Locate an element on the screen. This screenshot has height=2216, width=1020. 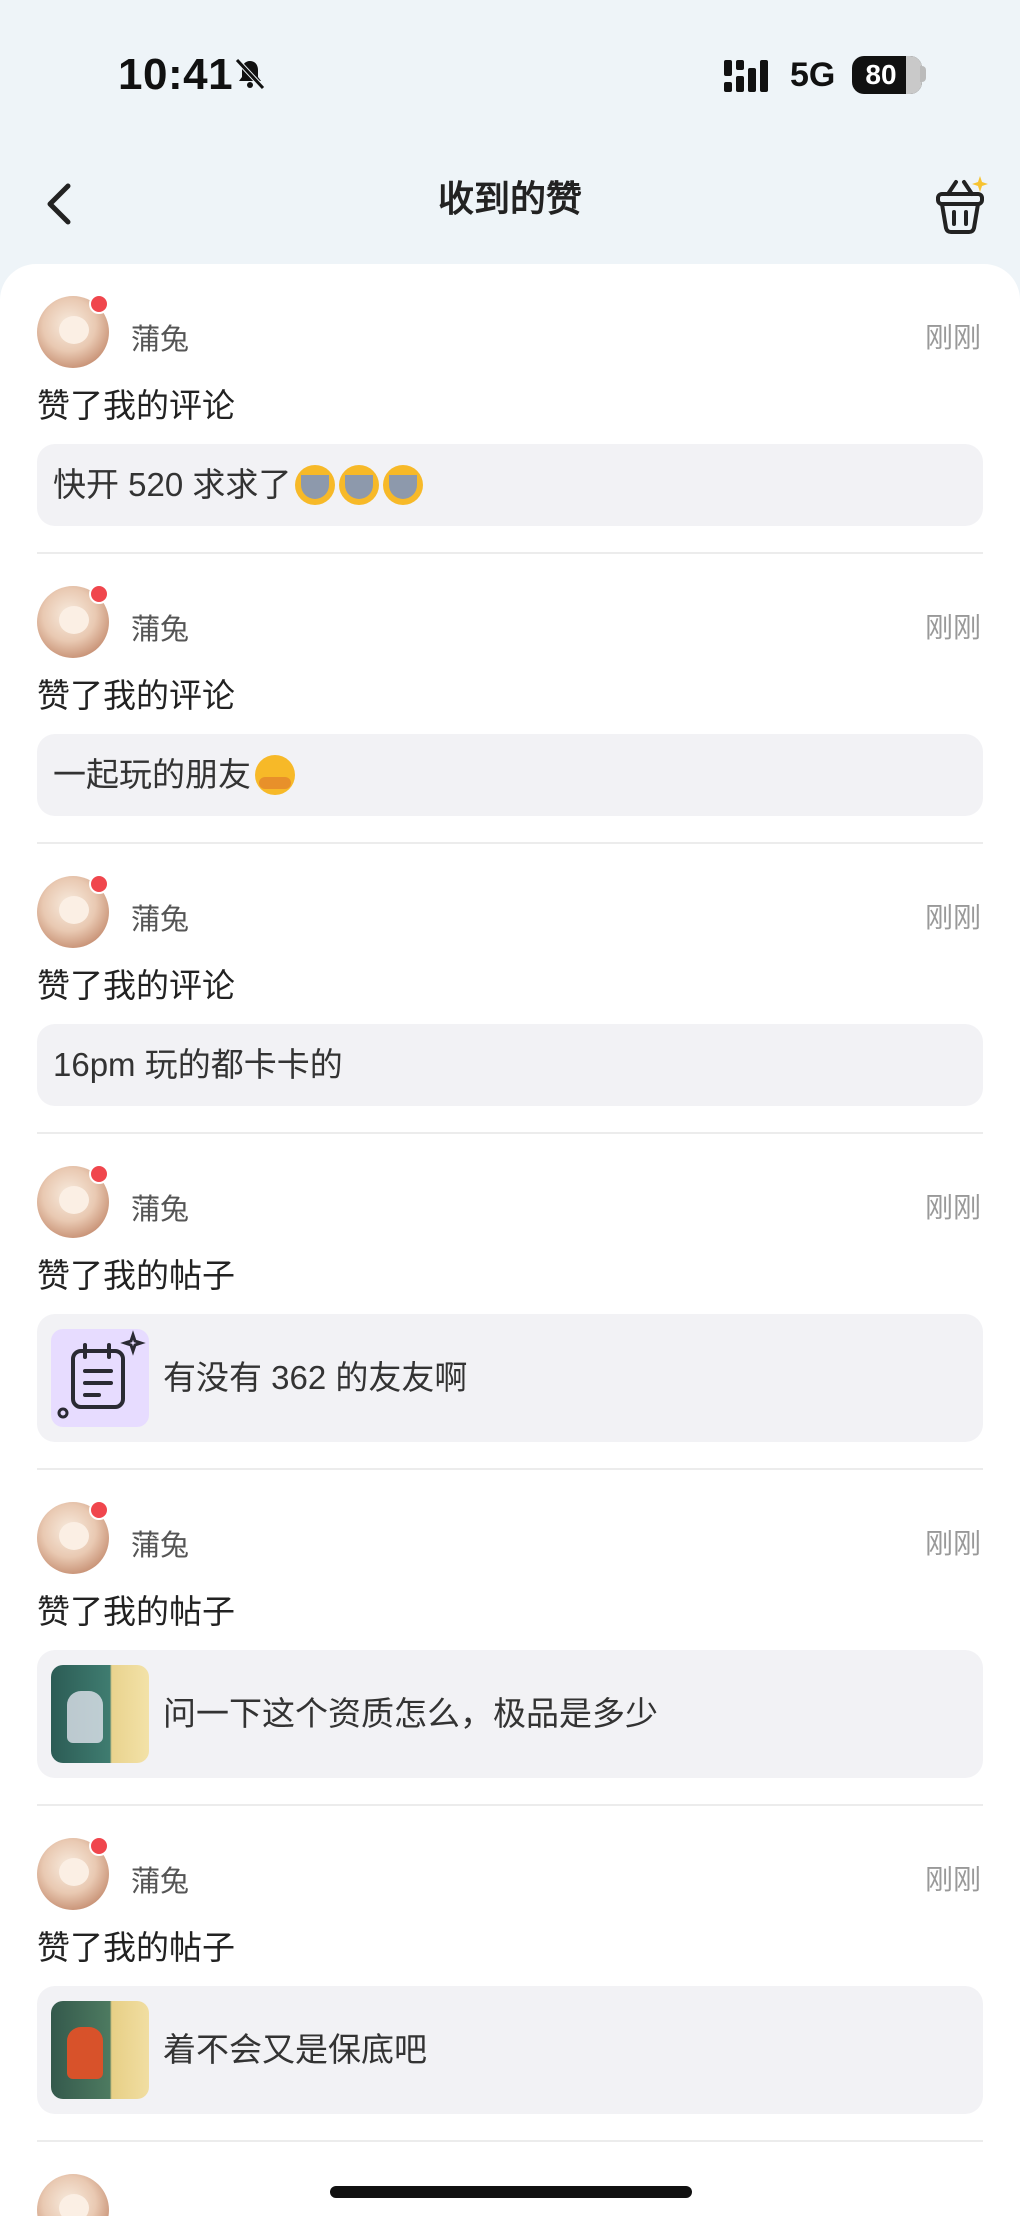
quoted-text: 问一下这个资质怎么，极品是多少 is located at coordinates (410, 1713).